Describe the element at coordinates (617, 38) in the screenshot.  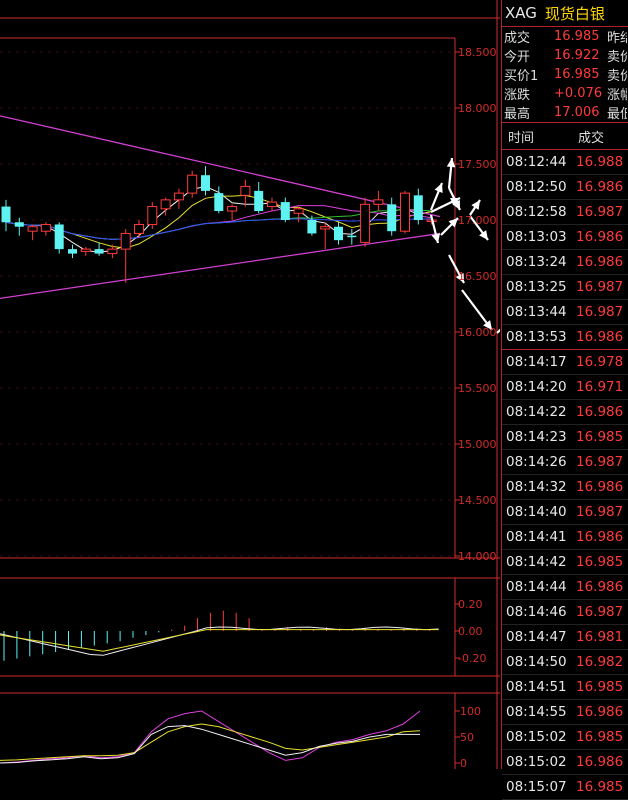
I see `quote-right-label: 昨结` at that location.